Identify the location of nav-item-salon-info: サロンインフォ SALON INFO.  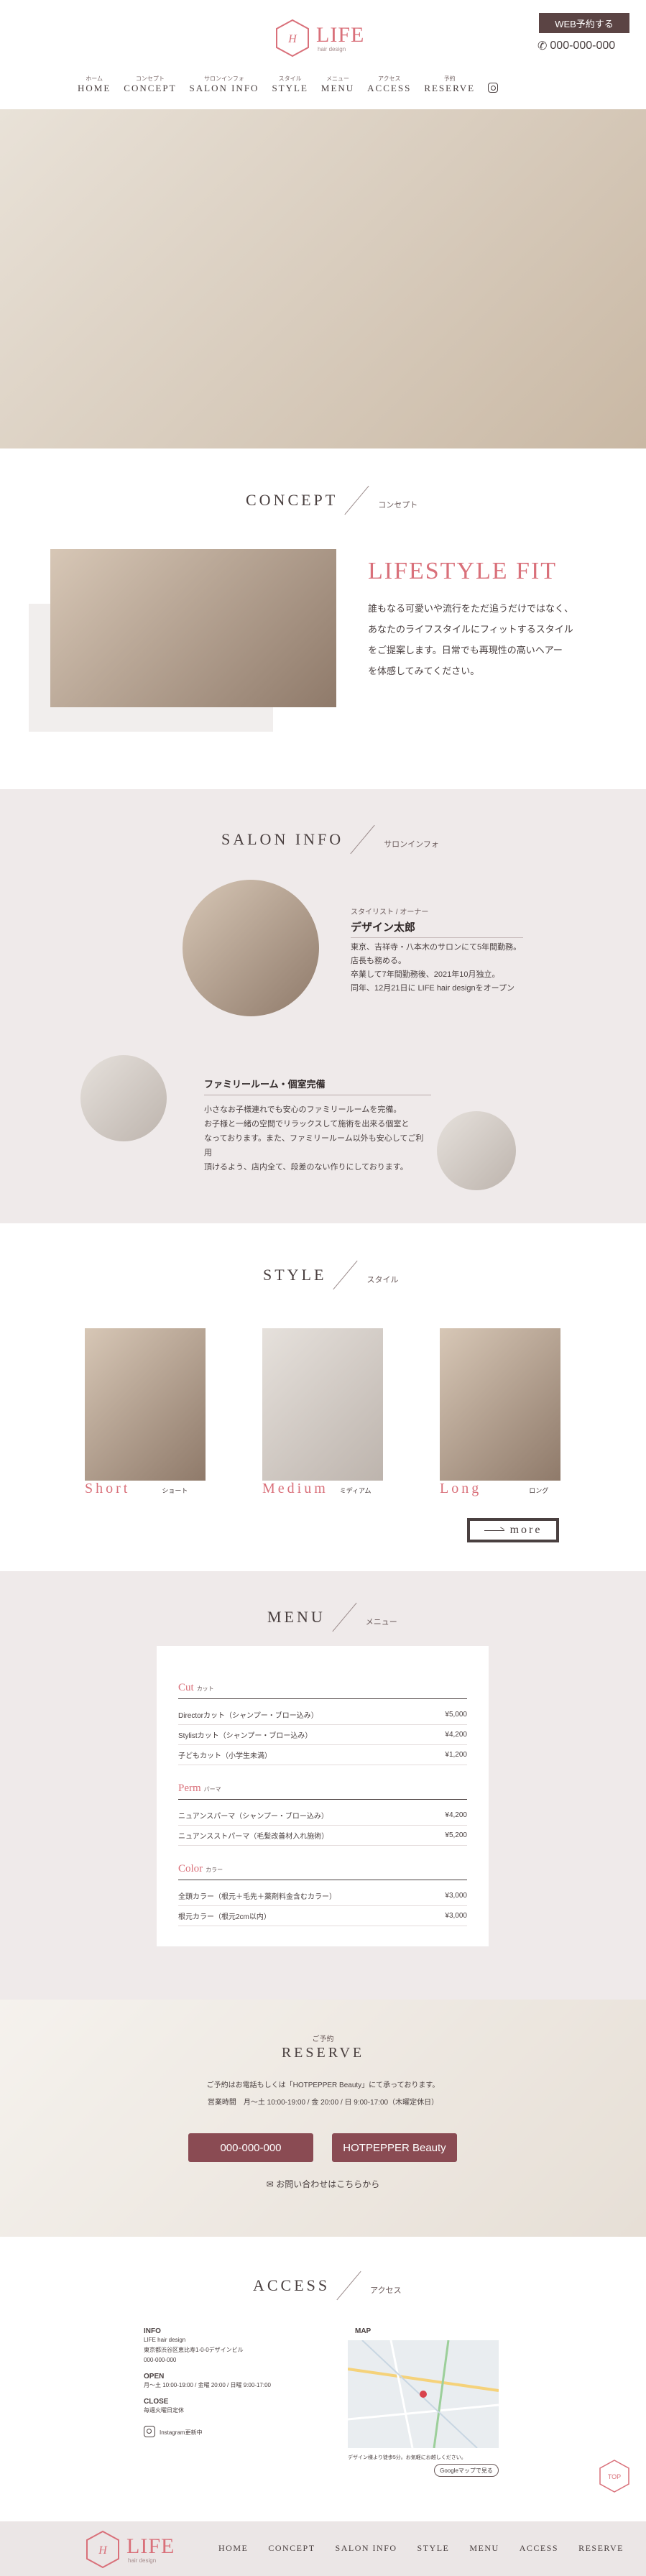
(224, 84).